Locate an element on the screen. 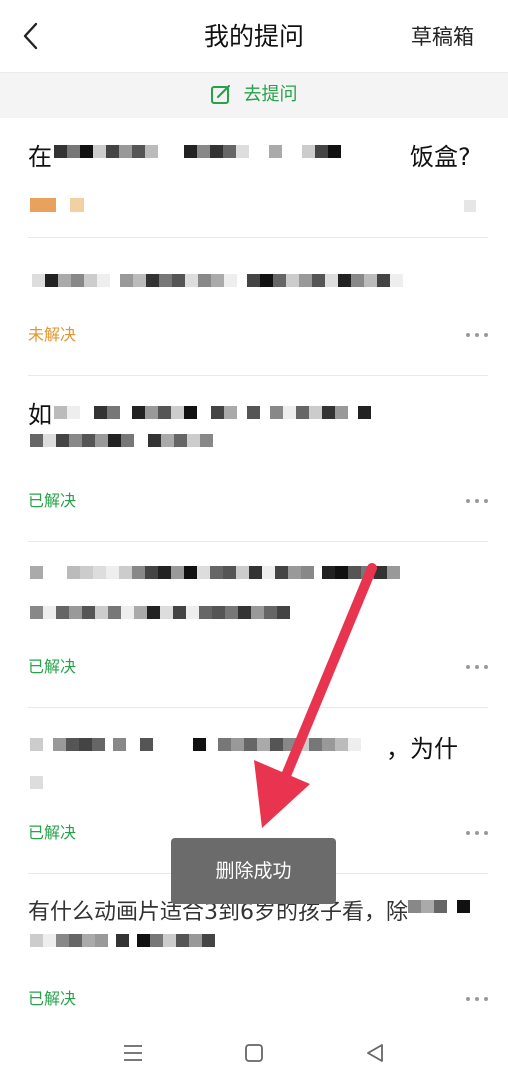  ask-question-button: 去提问 is located at coordinates (254, 96).